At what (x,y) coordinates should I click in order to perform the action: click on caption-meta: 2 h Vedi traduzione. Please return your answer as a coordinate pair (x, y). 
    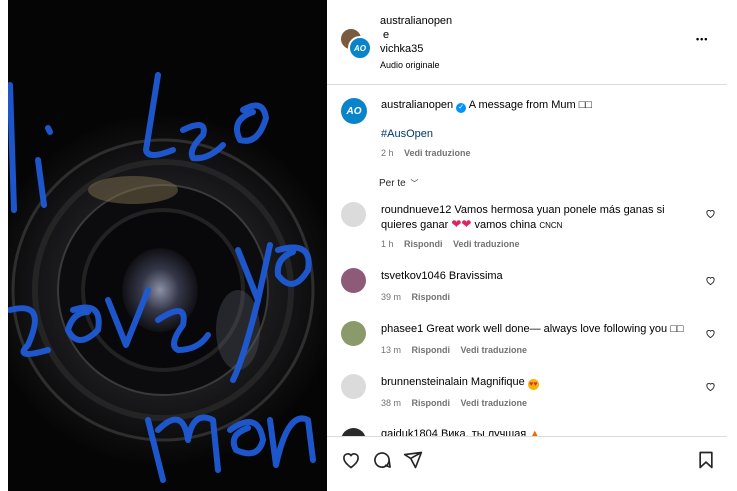
    Looking at the image, I should click on (426, 153).